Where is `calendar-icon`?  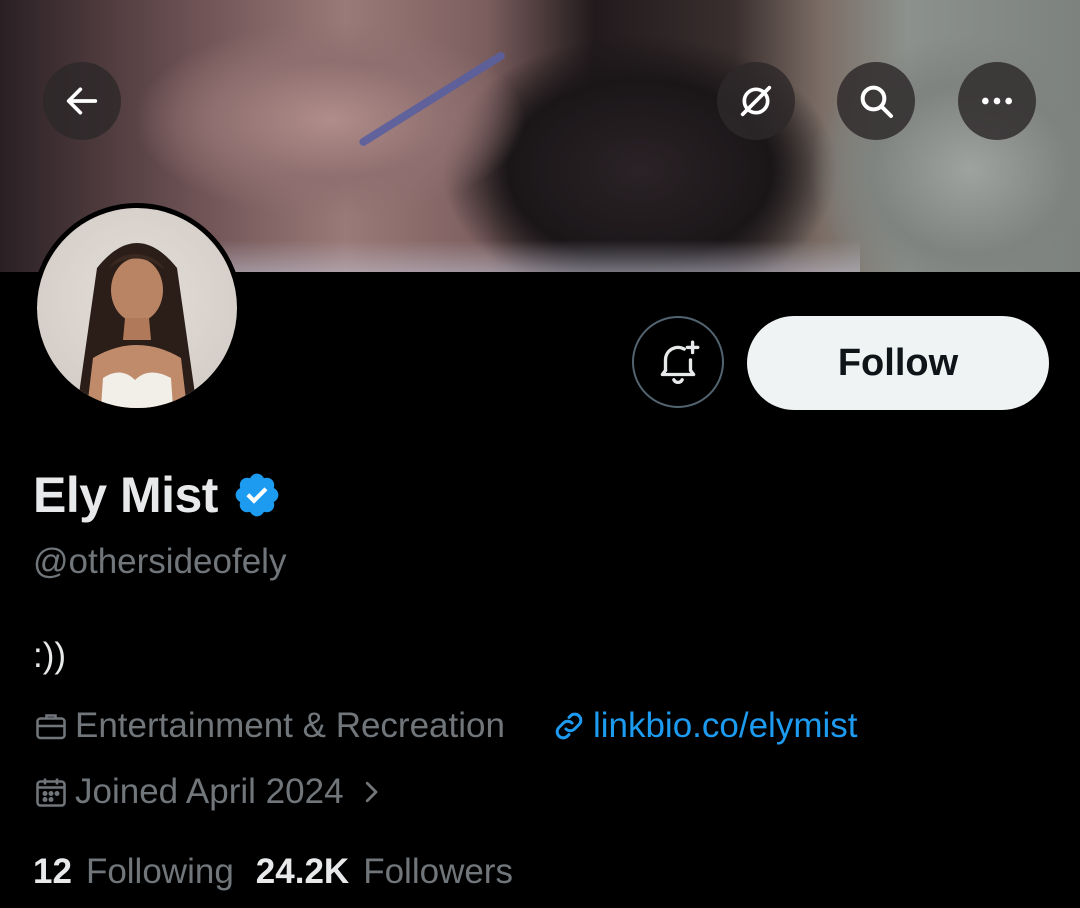
calendar-icon is located at coordinates (51, 792).